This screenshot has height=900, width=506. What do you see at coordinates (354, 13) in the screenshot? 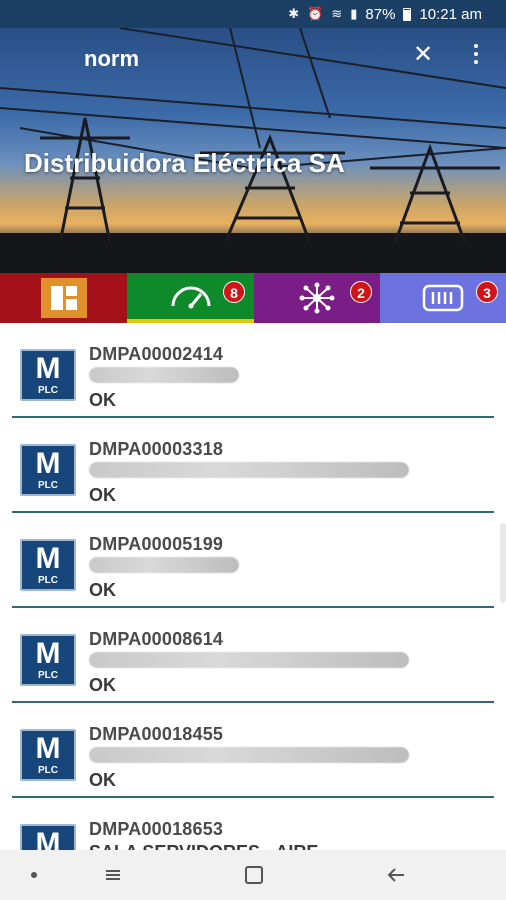
I see `signal-icon: ▮` at bounding box center [354, 13].